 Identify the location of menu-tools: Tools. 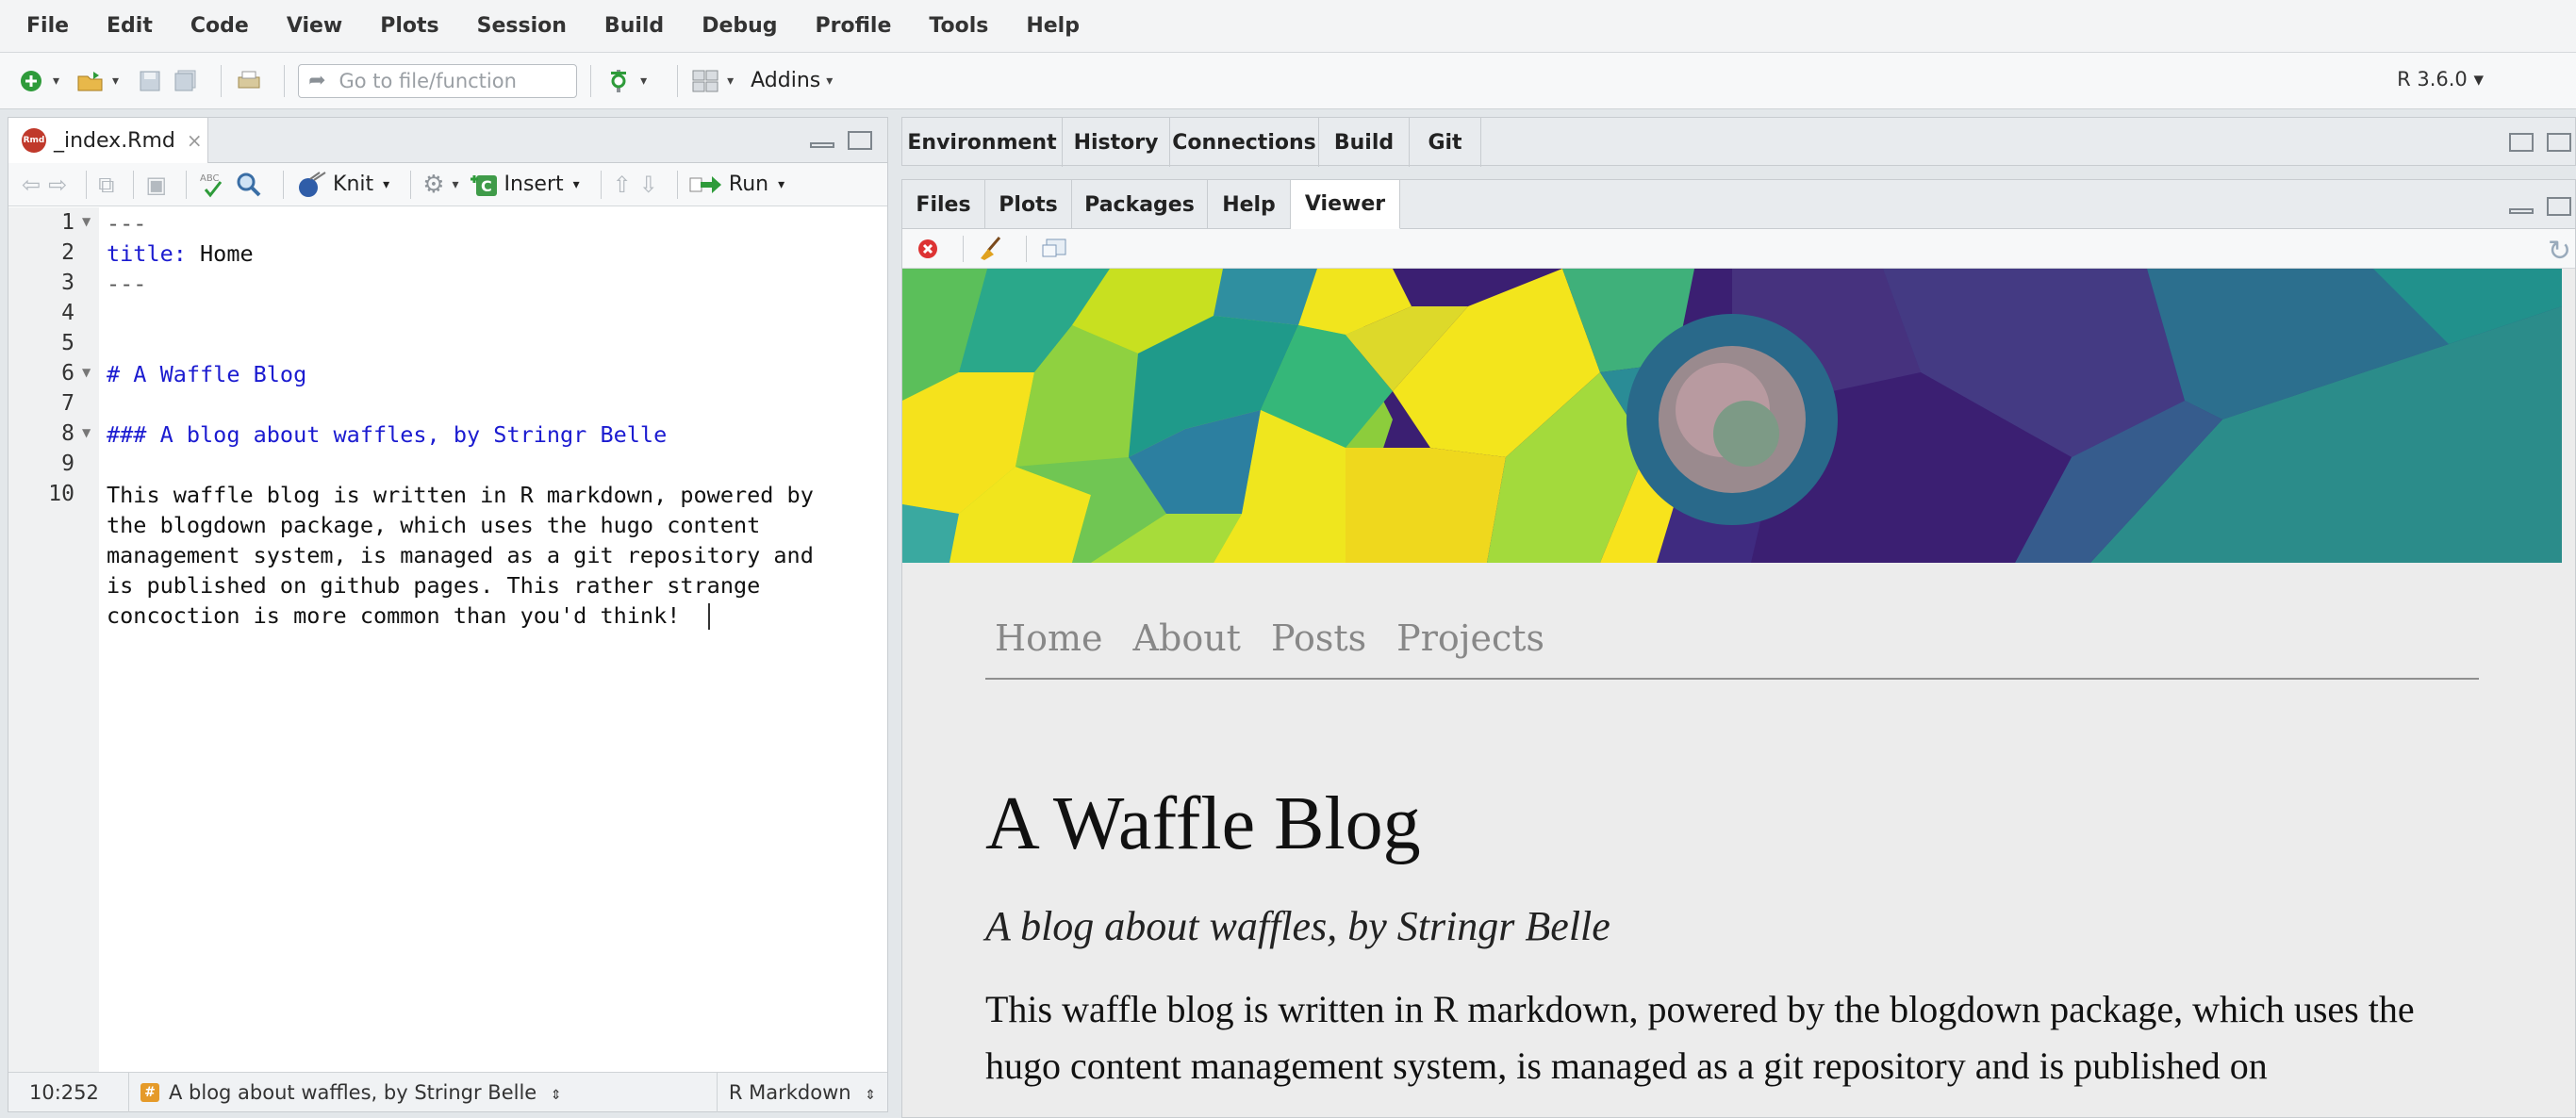
(958, 26).